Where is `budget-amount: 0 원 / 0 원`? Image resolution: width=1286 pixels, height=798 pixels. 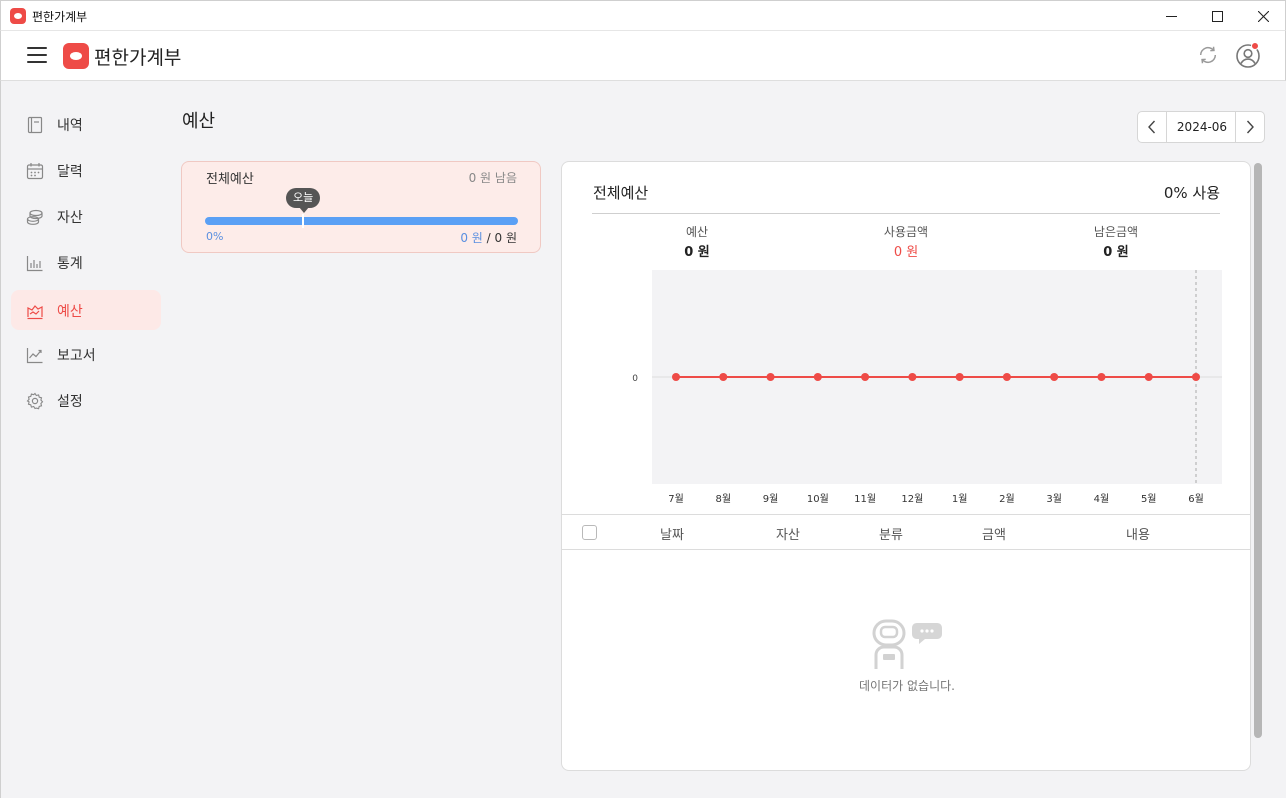
budget-amount: 0 원 / 0 원 is located at coordinates (488, 237).